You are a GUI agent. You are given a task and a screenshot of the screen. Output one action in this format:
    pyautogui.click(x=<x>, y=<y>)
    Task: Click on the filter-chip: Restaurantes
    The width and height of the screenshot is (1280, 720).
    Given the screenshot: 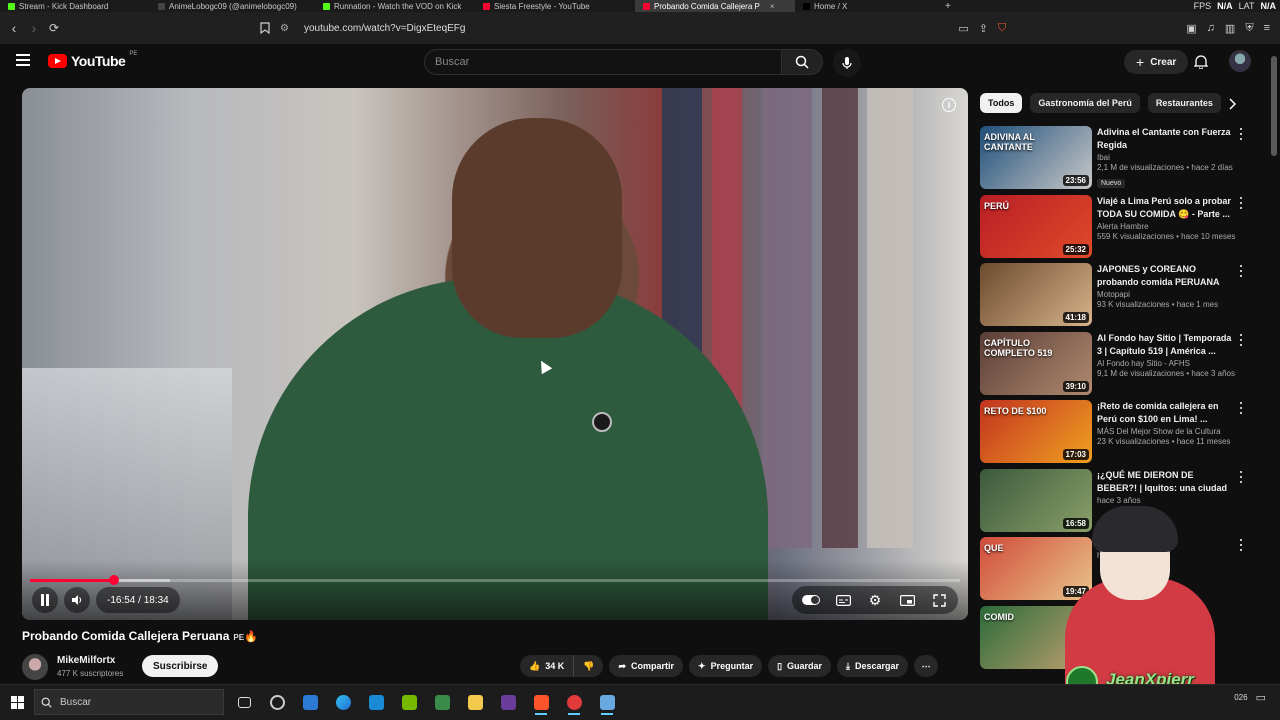 What is the action you would take?
    pyautogui.click(x=1184, y=103)
    